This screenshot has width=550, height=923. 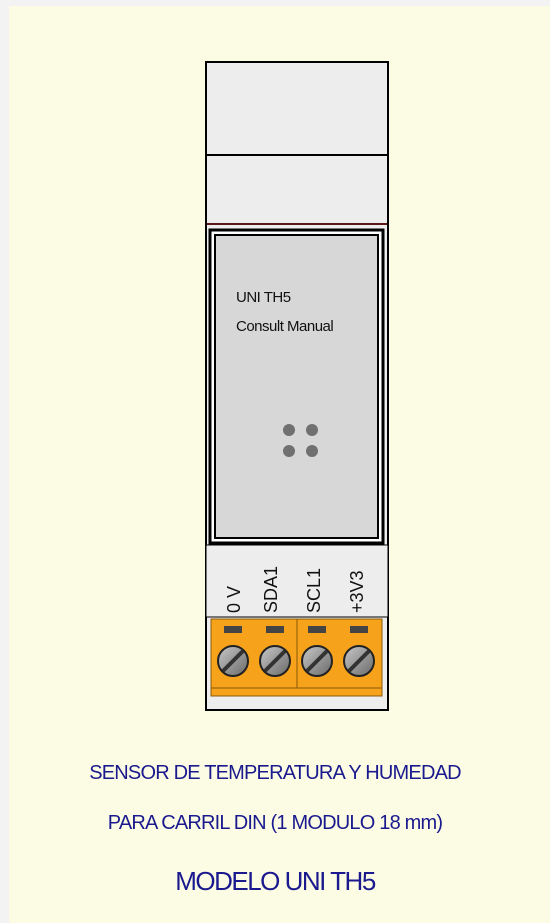 What do you see at coordinates (263, 297) in the screenshot?
I see `panel-label-model: UNI TH5` at bounding box center [263, 297].